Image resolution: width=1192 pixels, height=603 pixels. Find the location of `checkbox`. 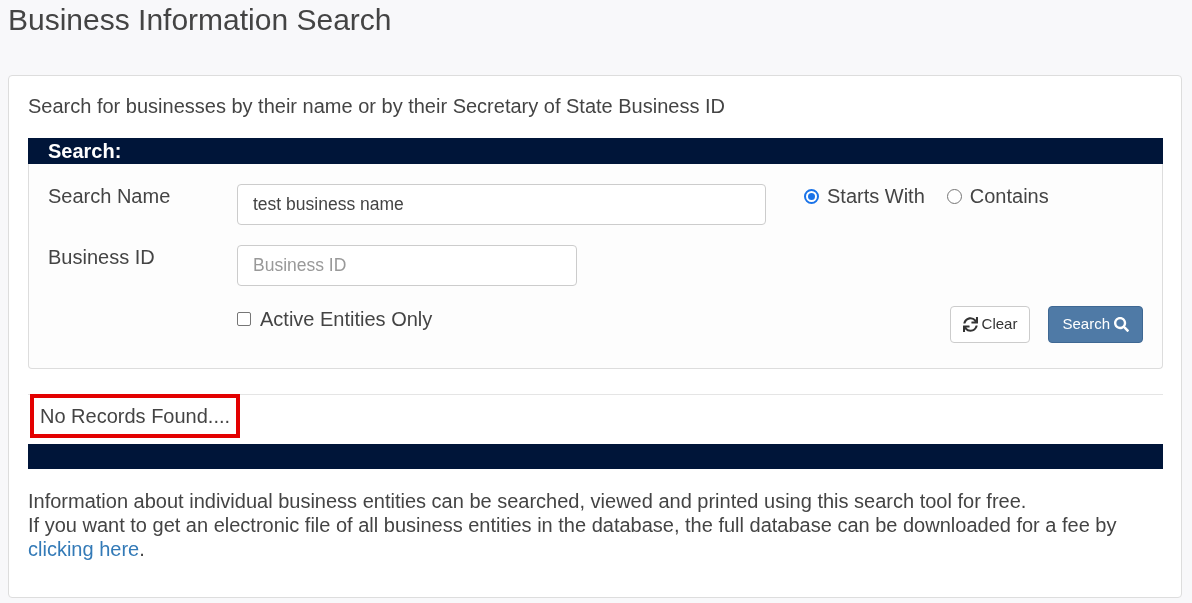

checkbox is located at coordinates (244, 319).